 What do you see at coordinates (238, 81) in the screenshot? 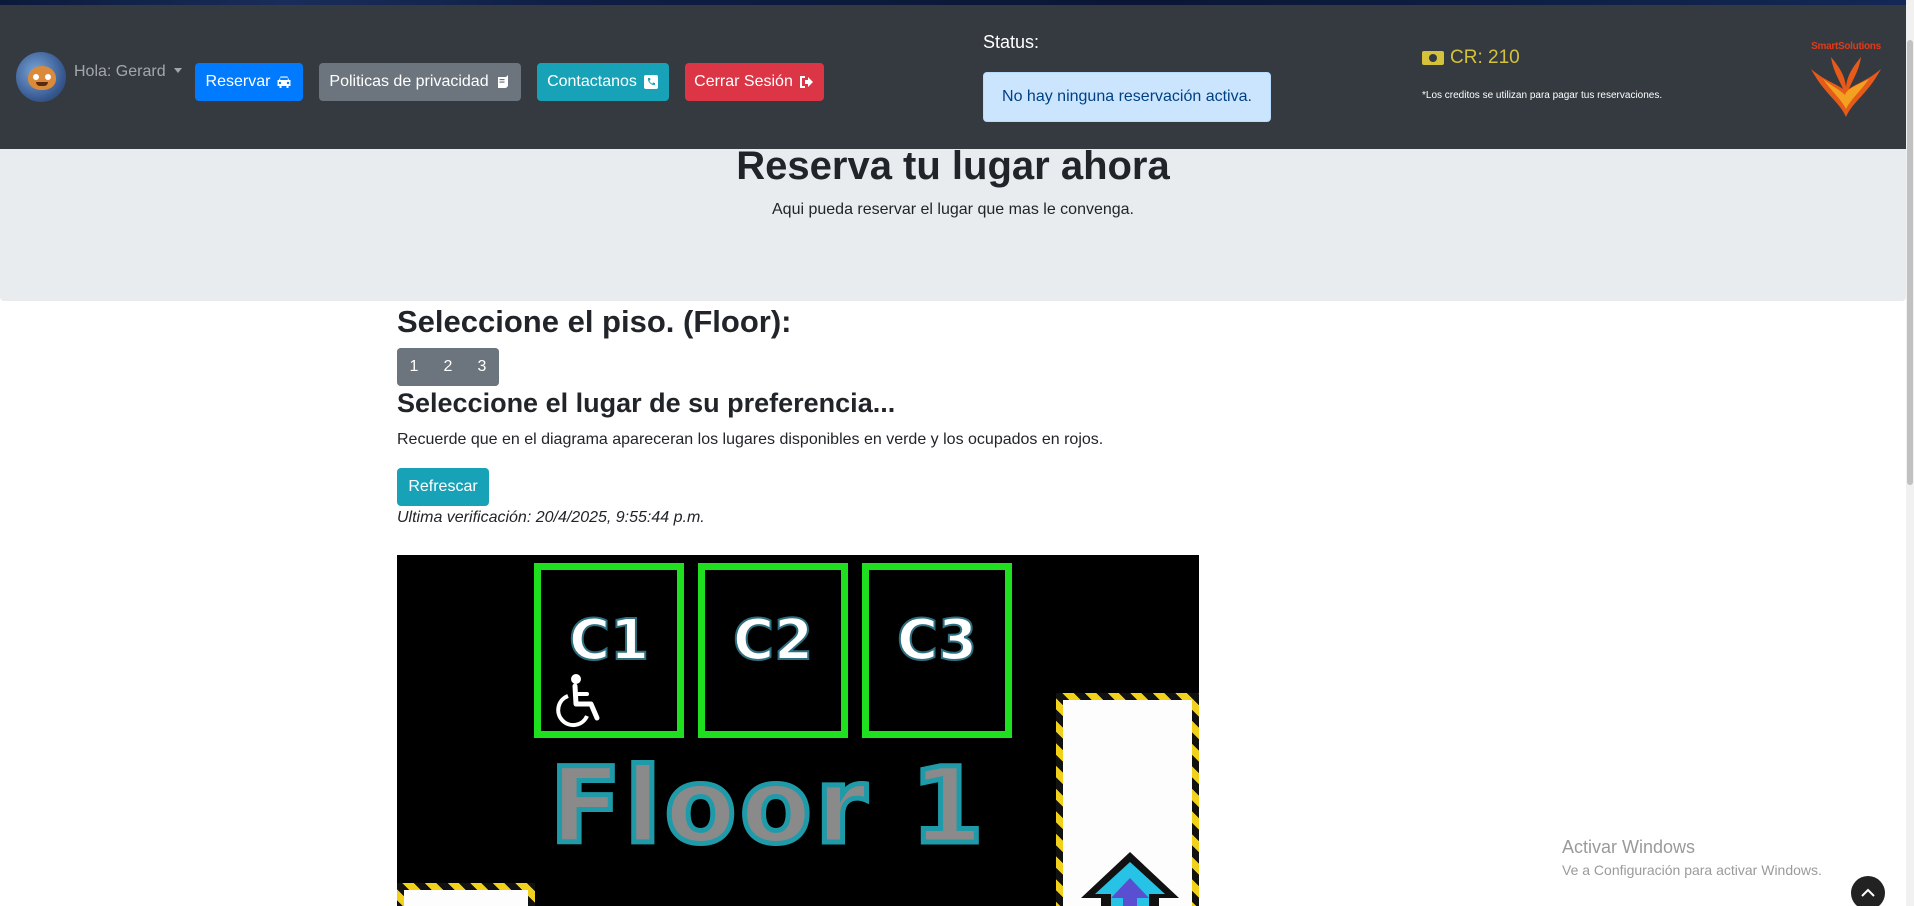
I see `reservar-label: Reservar` at bounding box center [238, 81].